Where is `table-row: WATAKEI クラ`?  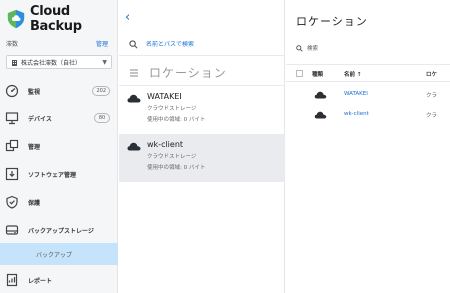 table-row: WATAKEI クラ is located at coordinates (368, 95).